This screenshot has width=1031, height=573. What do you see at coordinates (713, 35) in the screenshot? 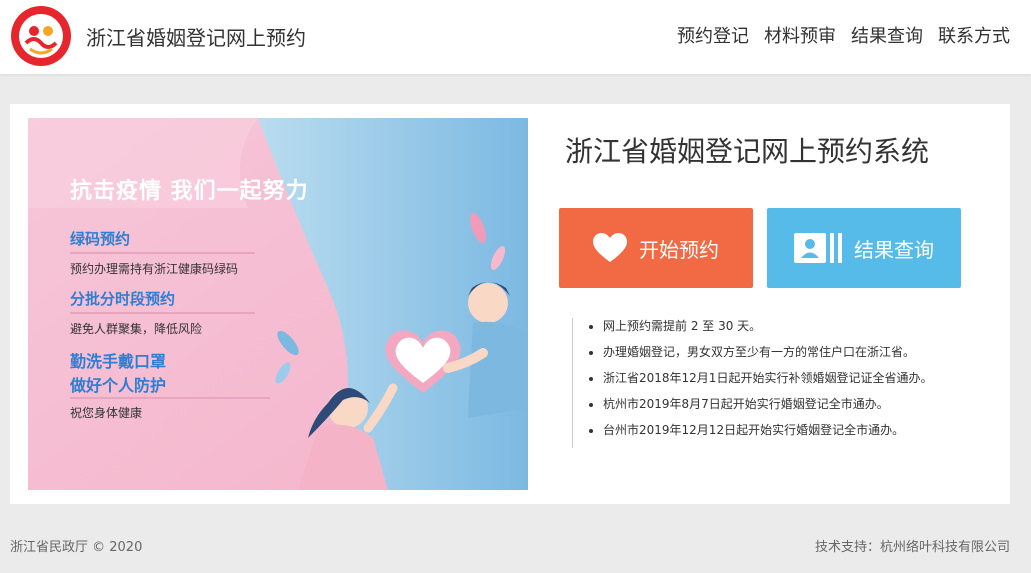
I see `nav-appointment: 预约登记` at bounding box center [713, 35].